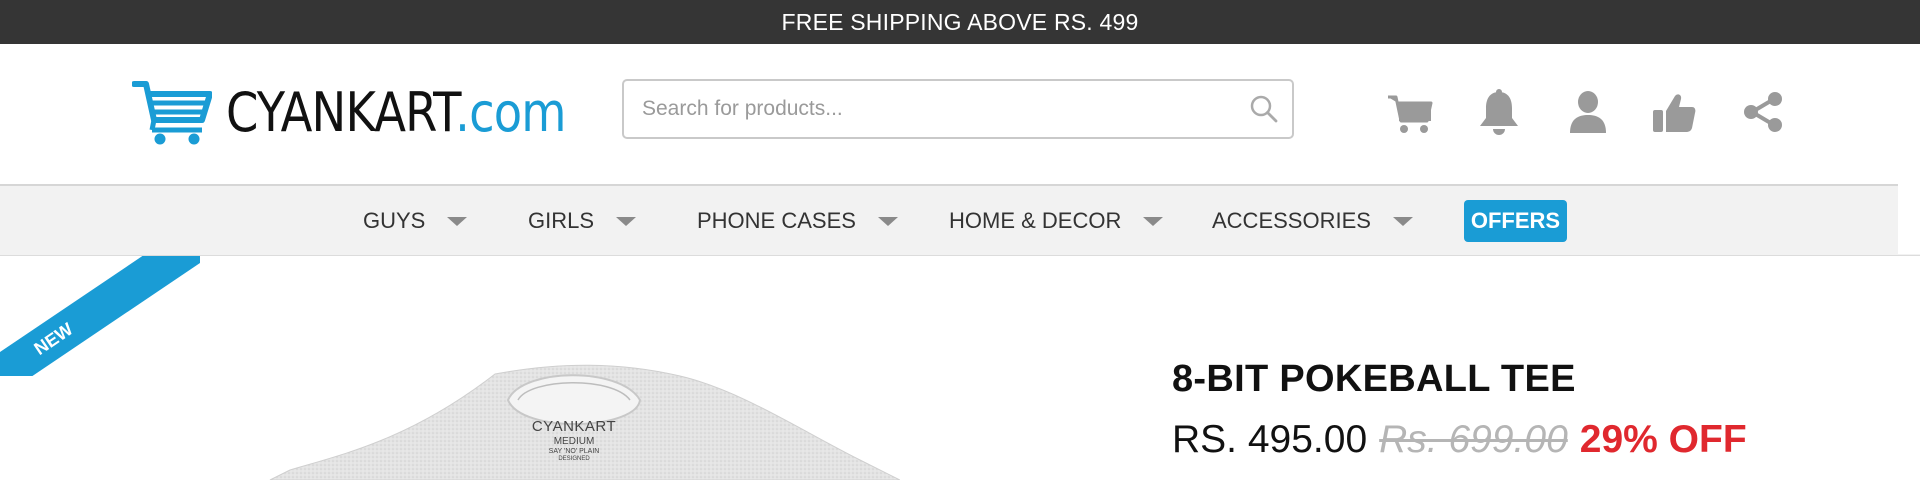  Describe the element at coordinates (574, 426) in the screenshot. I see `tee-label-brand: CYANKART` at that location.